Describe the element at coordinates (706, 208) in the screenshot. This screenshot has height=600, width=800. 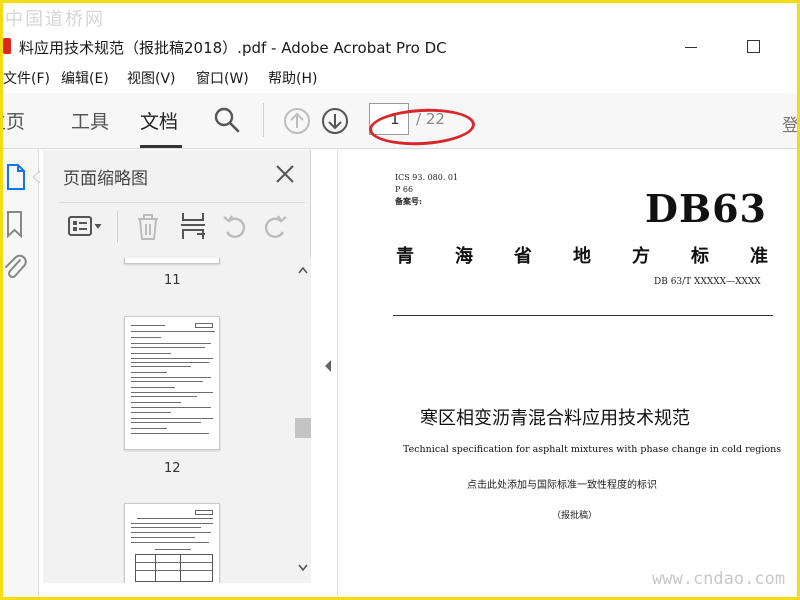
I see `standard-code: DB63` at that location.